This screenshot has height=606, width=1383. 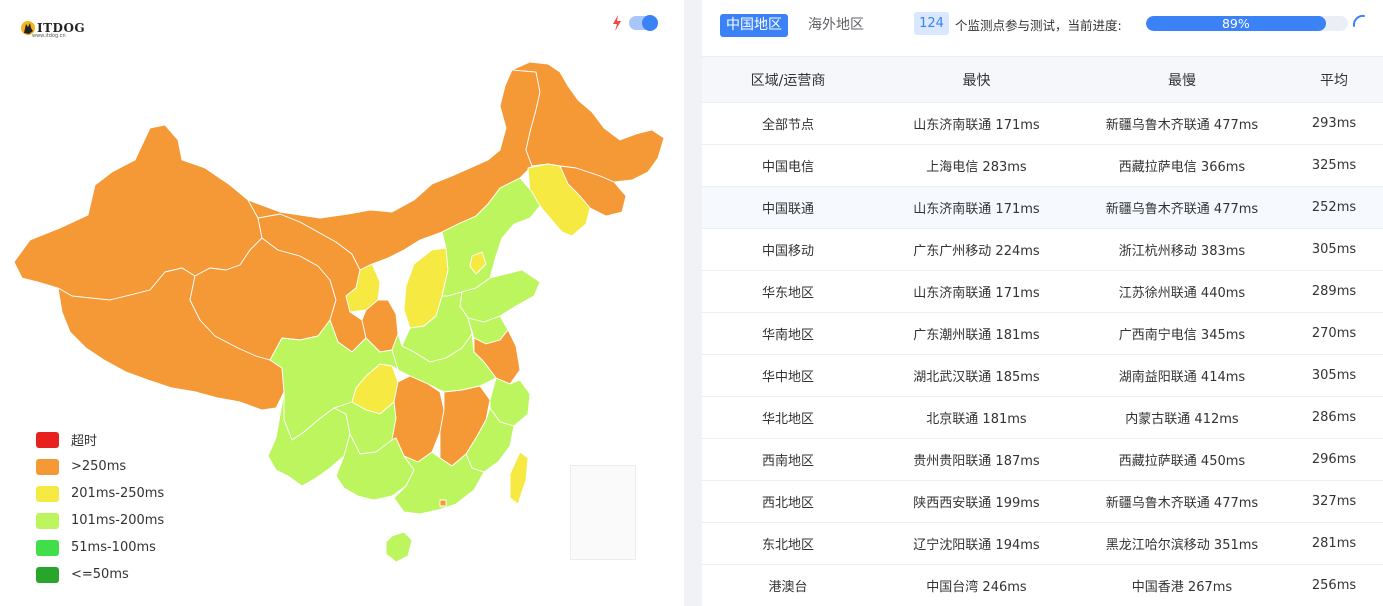 What do you see at coordinates (1334, 459) in the screenshot?
I see `cell-average: 296ms` at bounding box center [1334, 459].